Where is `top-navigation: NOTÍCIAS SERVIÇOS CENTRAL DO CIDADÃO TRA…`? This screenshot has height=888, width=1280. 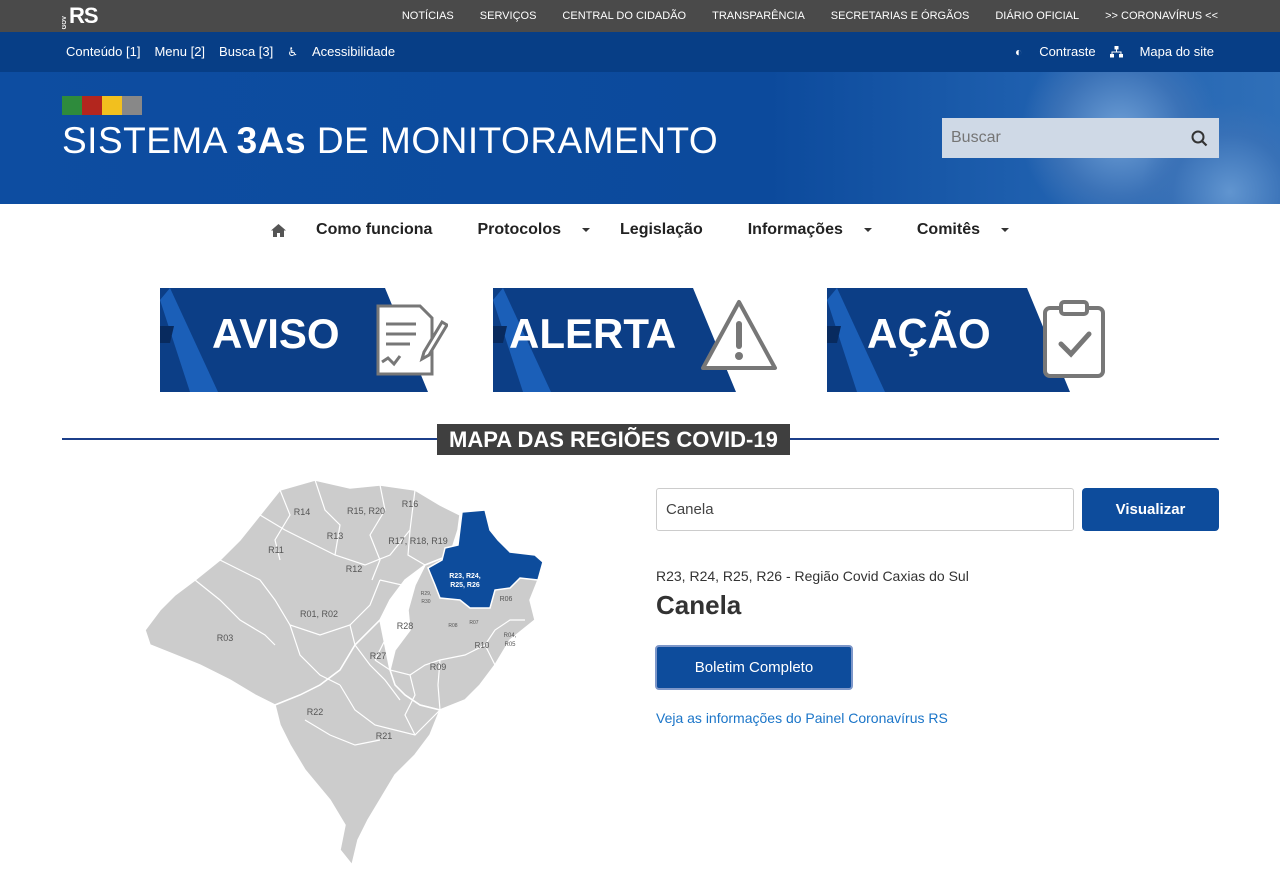 top-navigation: NOTÍCIAS SERVIÇOS CENTRAL DO CIDADÃO TRA… is located at coordinates (797, 16).